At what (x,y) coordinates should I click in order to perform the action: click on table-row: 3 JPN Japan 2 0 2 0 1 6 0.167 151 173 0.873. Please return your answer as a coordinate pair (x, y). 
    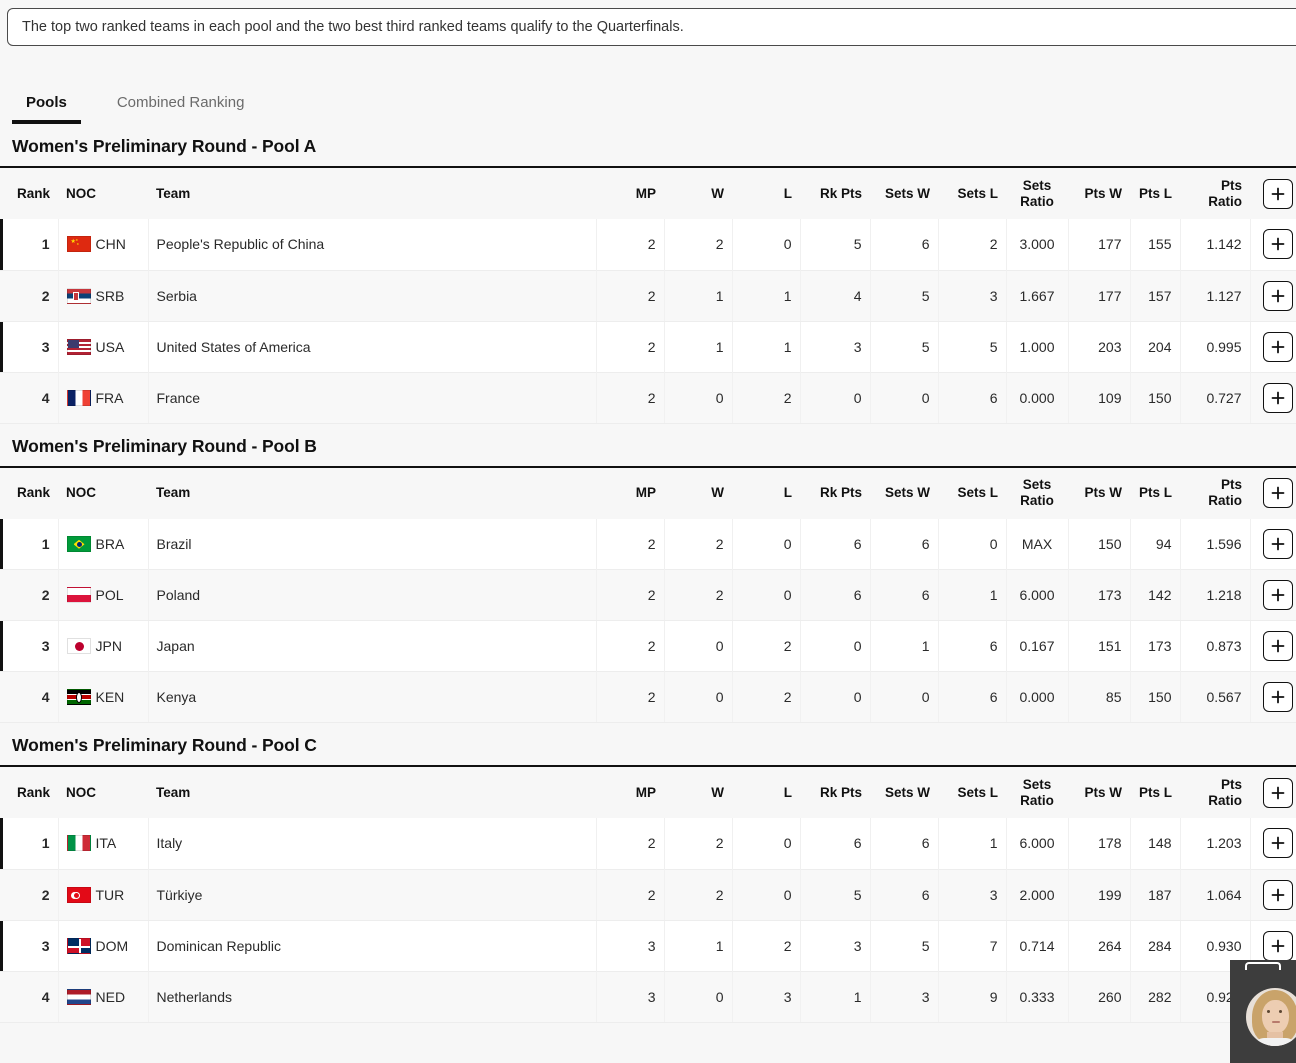
    Looking at the image, I should click on (648, 646).